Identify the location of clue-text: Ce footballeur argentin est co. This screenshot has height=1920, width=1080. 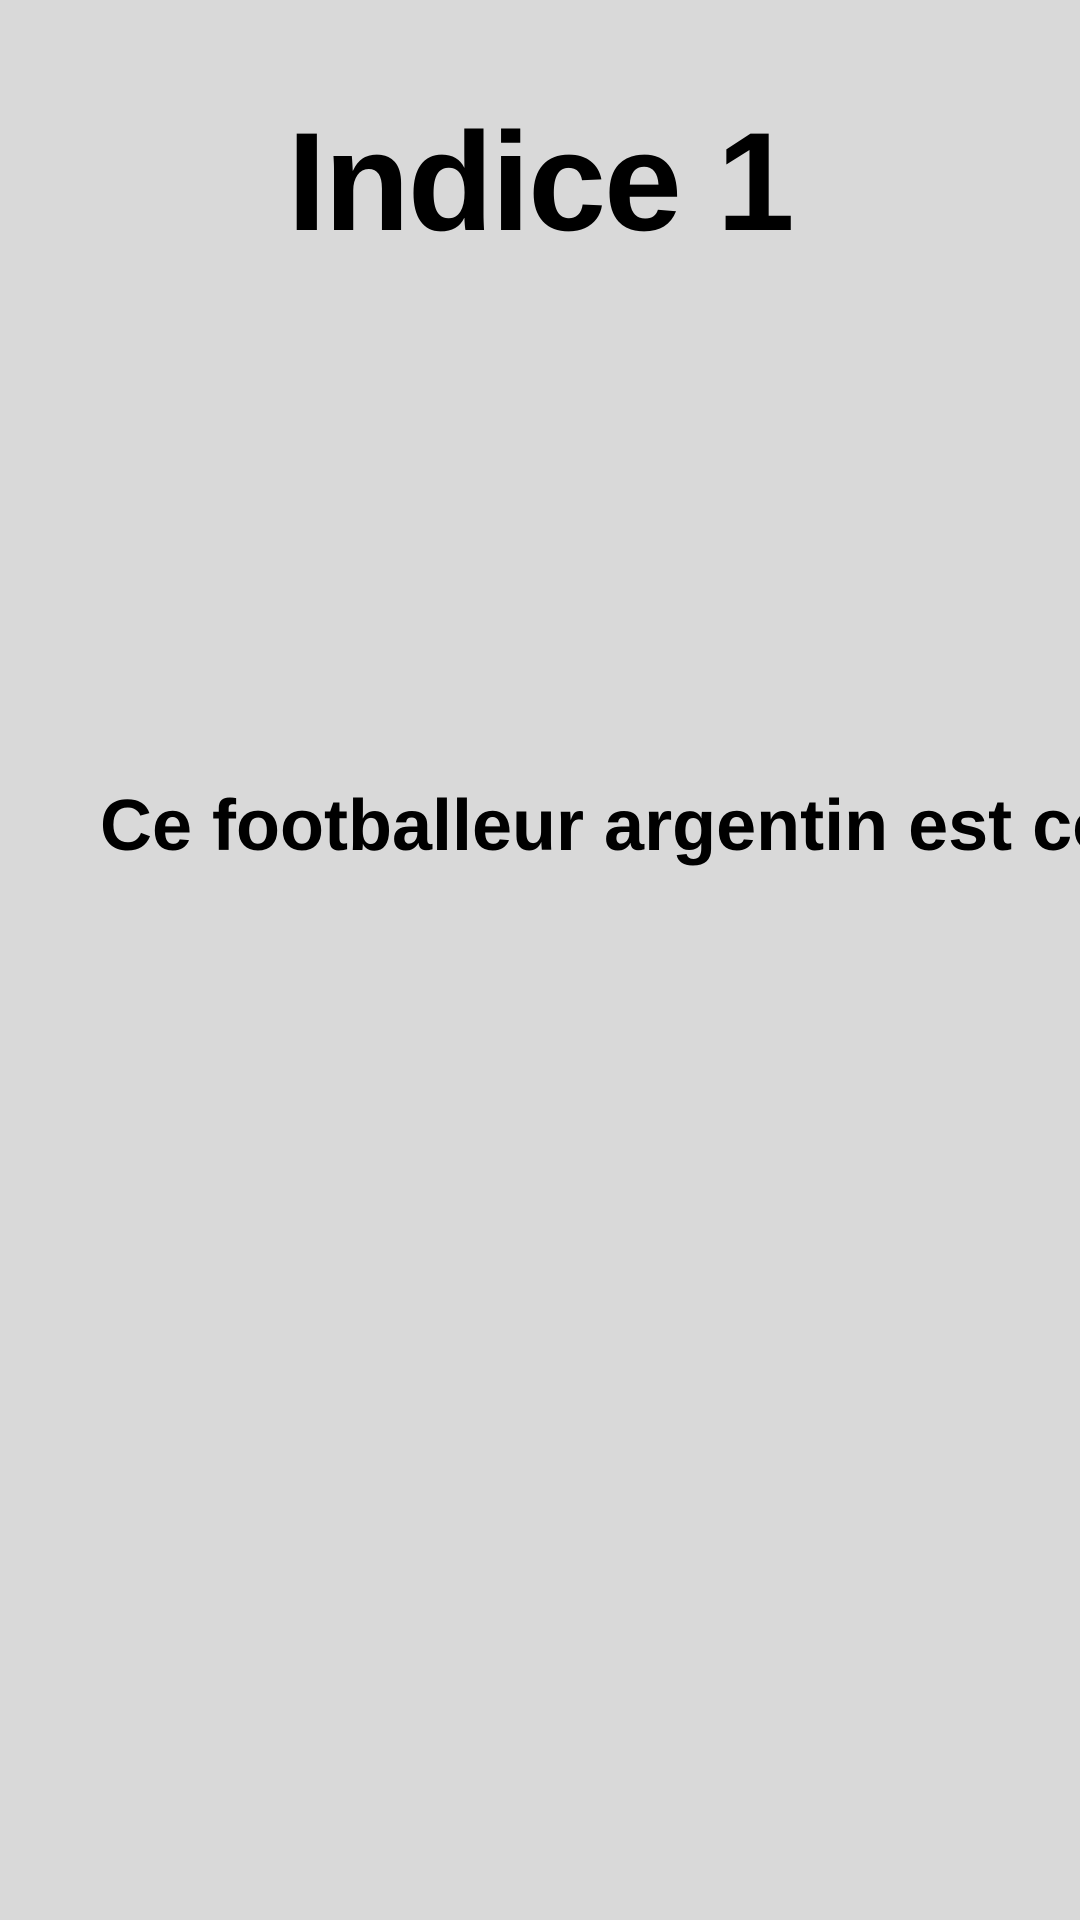
(590, 826).